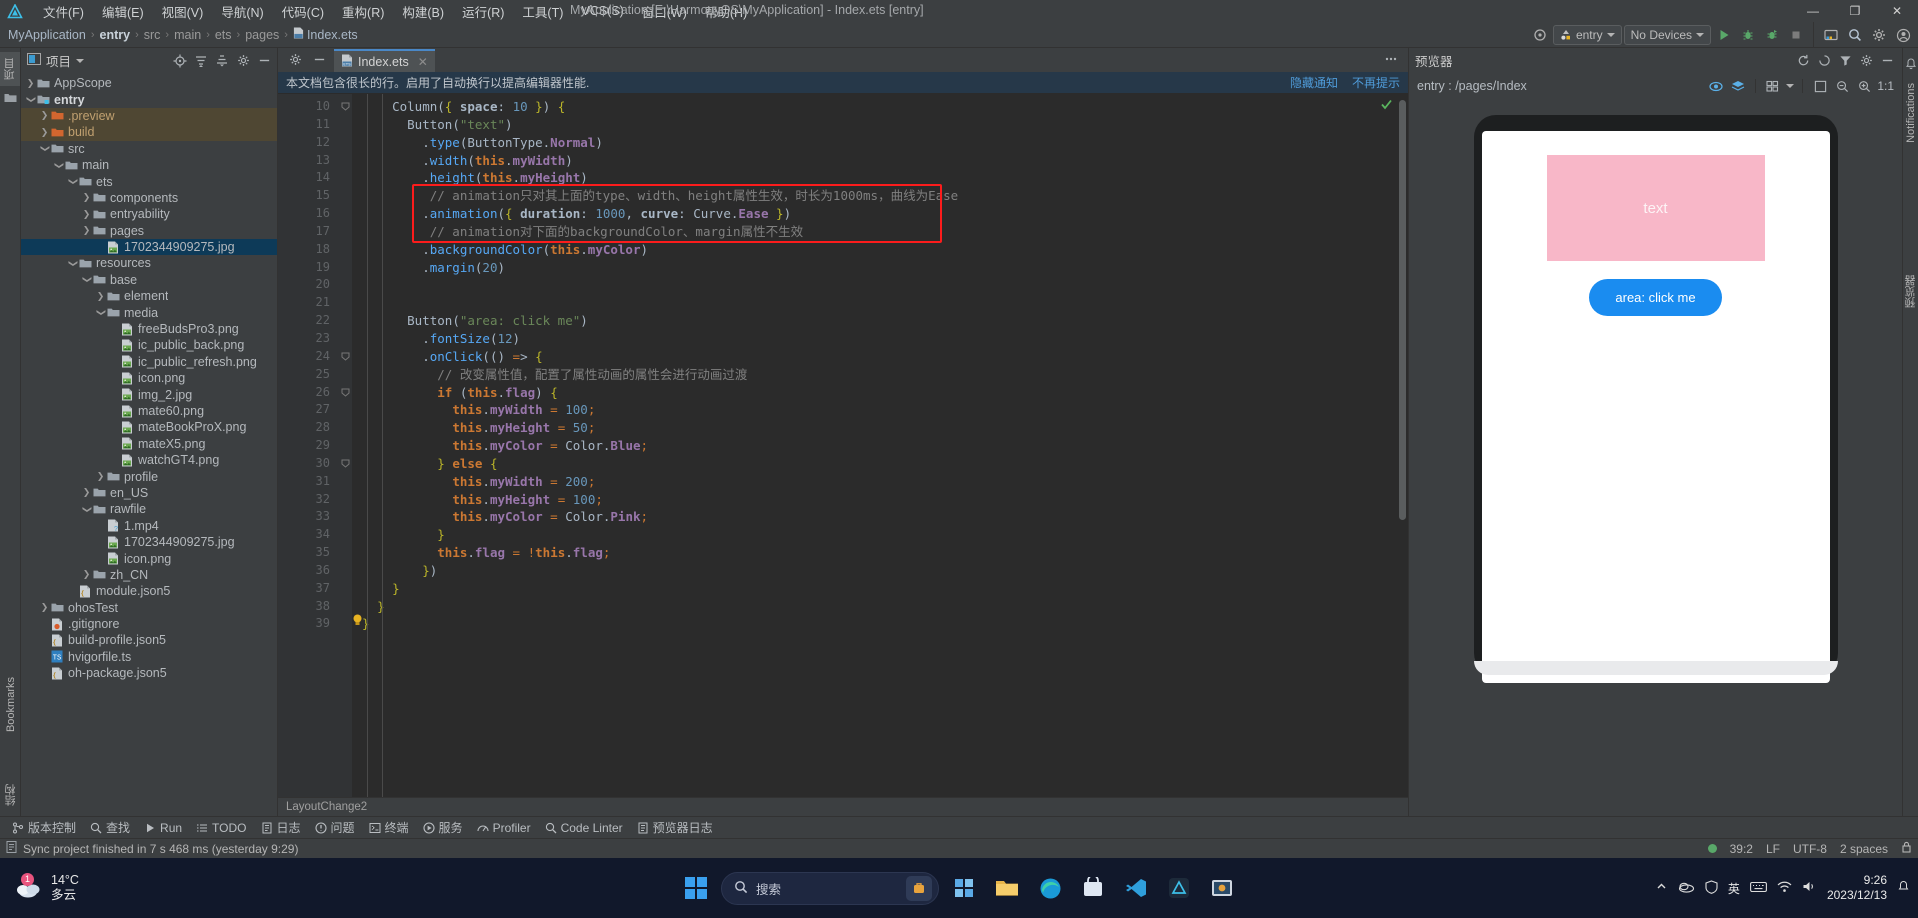 Image resolution: width=1918 pixels, height=918 pixels. I want to click on notification-link-1: 不再提示, so click(1376, 82).